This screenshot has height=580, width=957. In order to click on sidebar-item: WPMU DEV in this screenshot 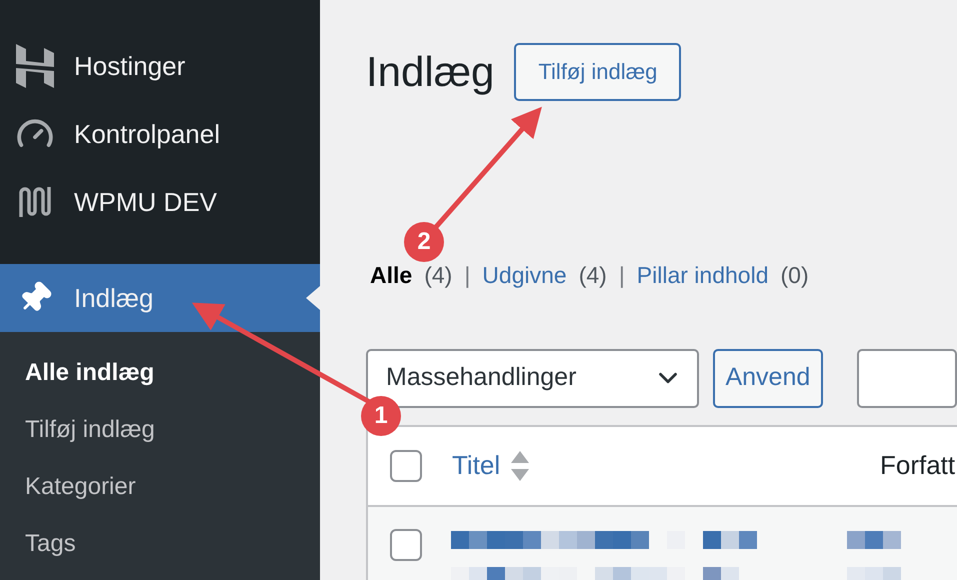, I will do `click(160, 202)`.